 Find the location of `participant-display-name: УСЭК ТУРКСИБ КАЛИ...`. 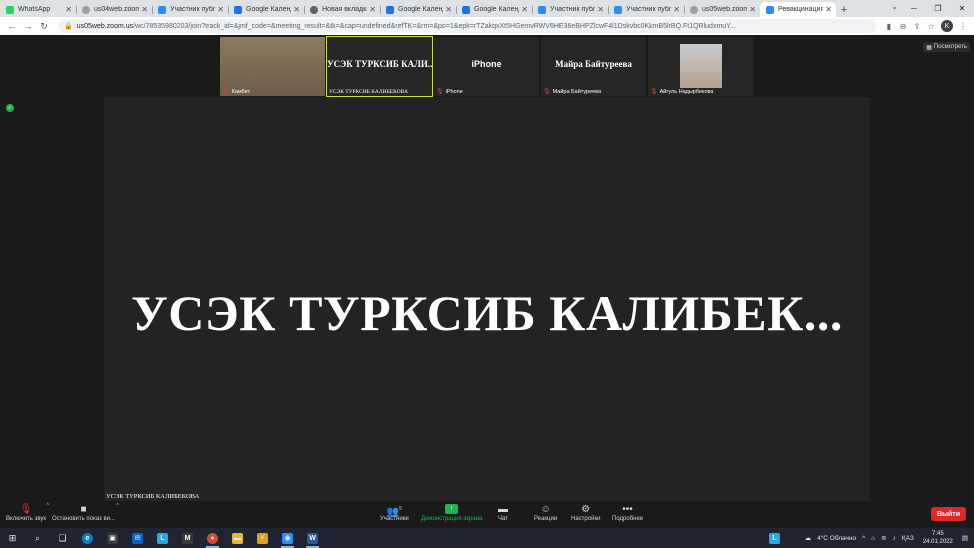

participant-display-name: УСЭК ТУРКСИБ КАЛИ... is located at coordinates (379, 64).